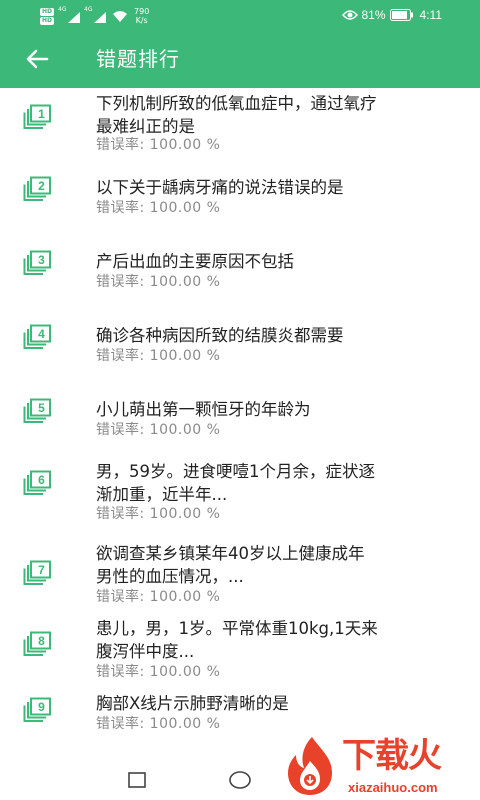 The height and width of the screenshot is (800, 480). Describe the element at coordinates (41, 408) in the screenshot. I see `rank-number: 5` at that location.